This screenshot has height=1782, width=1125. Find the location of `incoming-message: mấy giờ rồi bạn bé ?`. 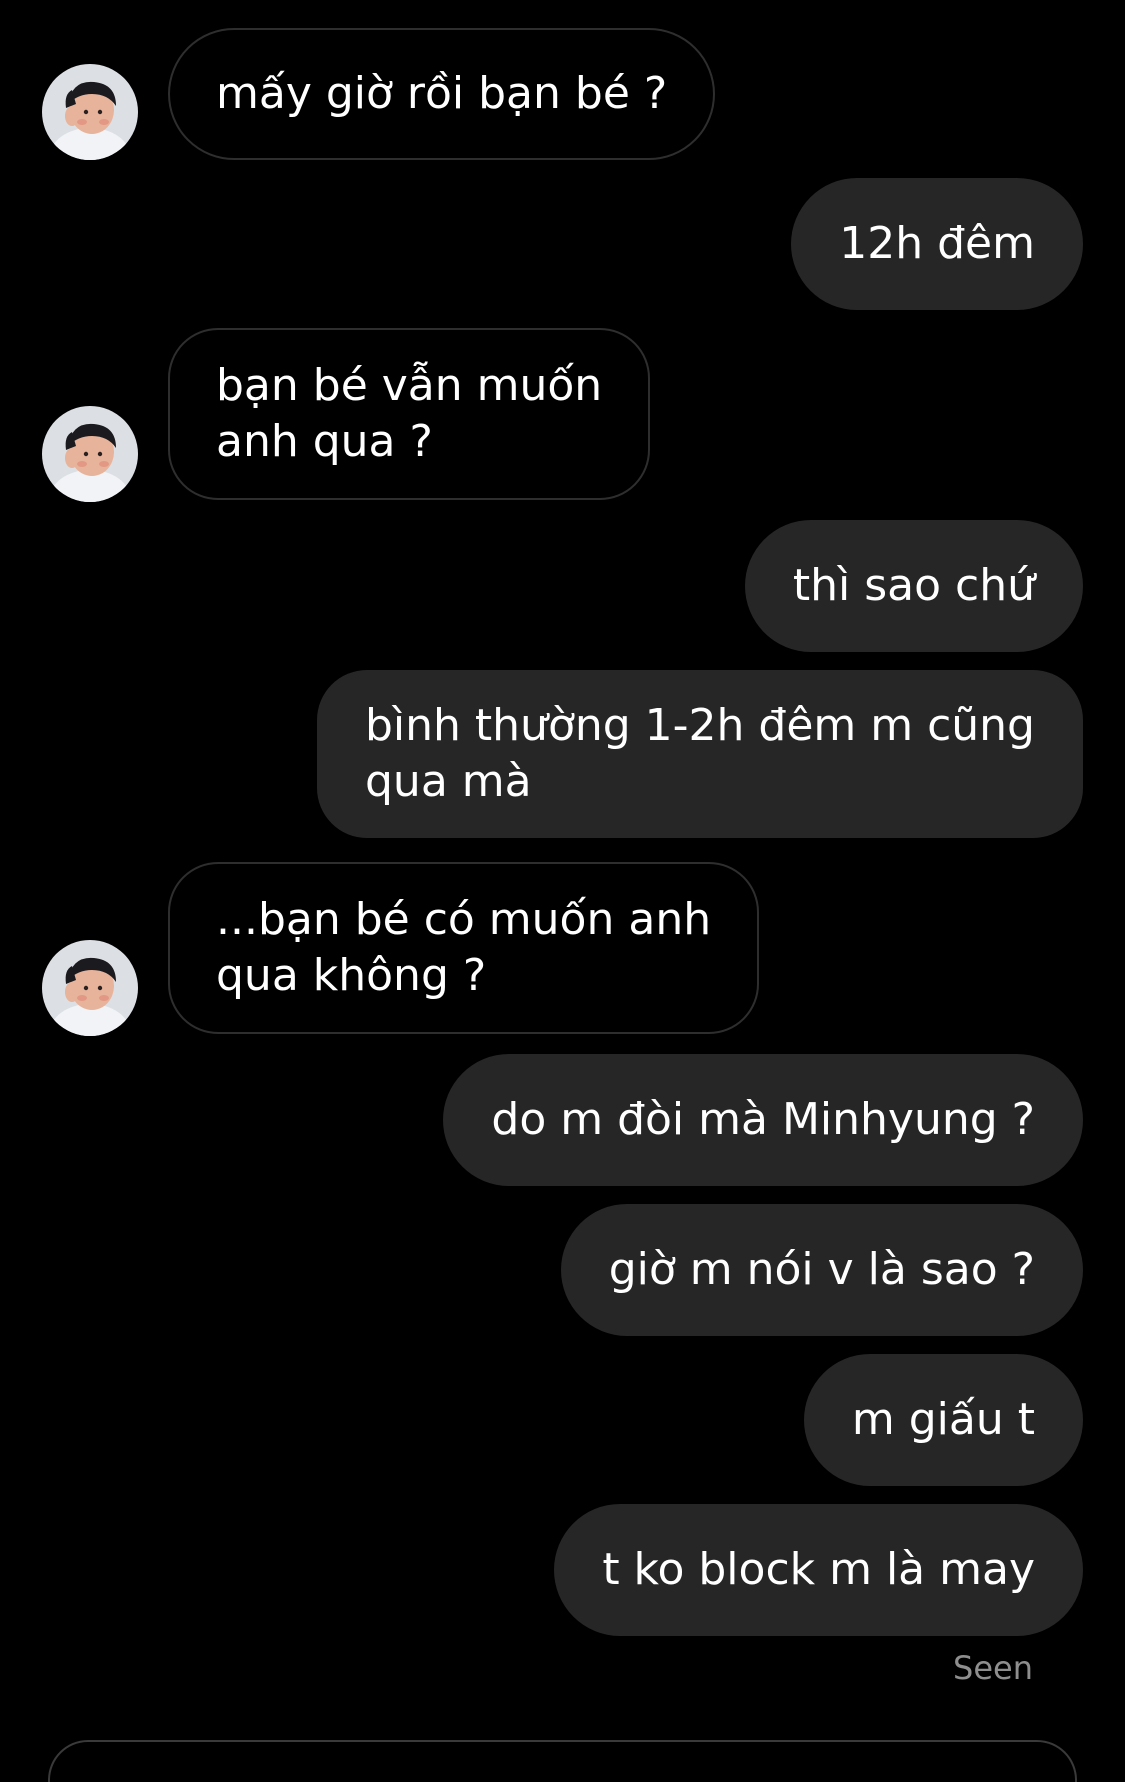

incoming-message: mấy giờ rồi bạn bé ? is located at coordinates (442, 94).